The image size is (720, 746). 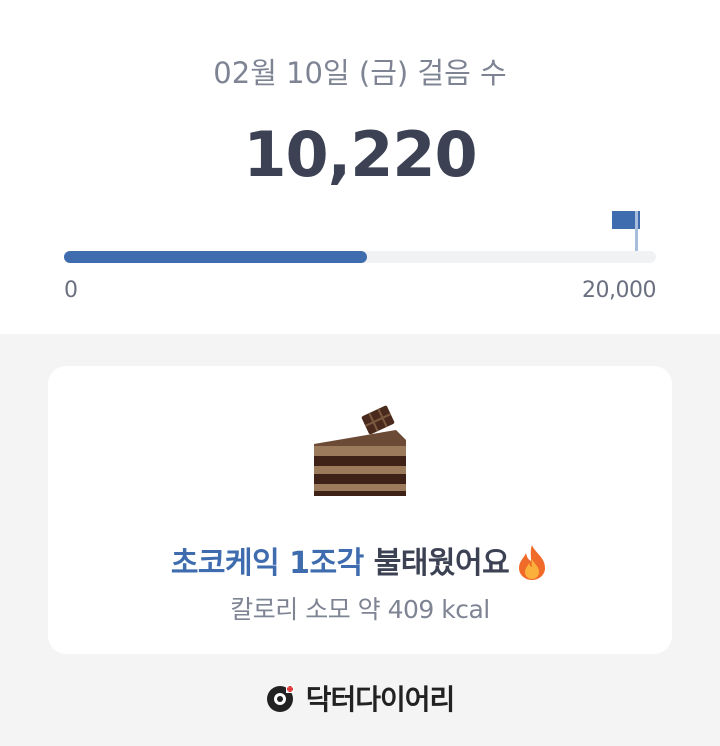 I want to click on step-count: 10,220, so click(x=360, y=154).